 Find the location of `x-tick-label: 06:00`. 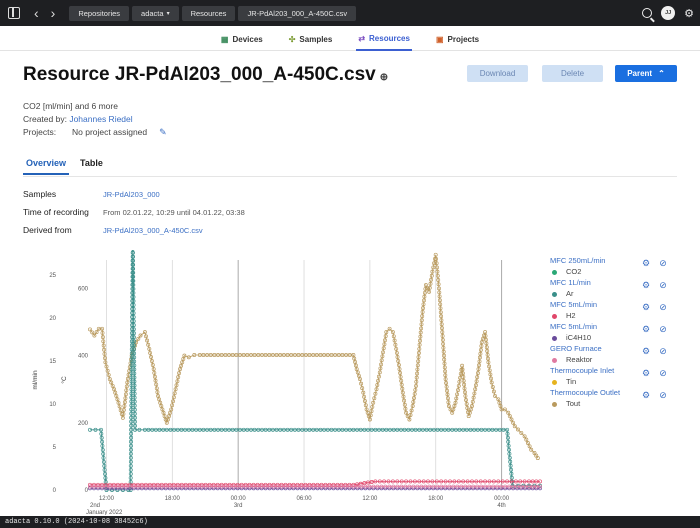

x-tick-label: 06:00 is located at coordinates (305, 499).